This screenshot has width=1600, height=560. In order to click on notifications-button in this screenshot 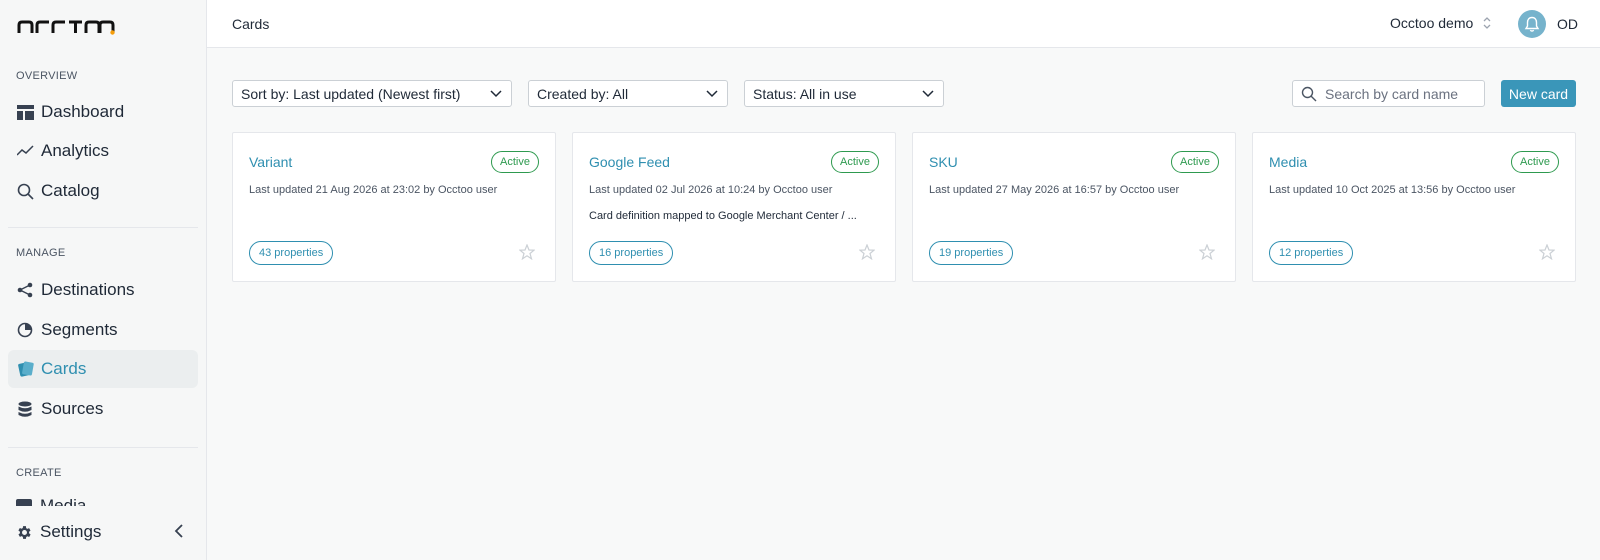, I will do `click(1532, 24)`.